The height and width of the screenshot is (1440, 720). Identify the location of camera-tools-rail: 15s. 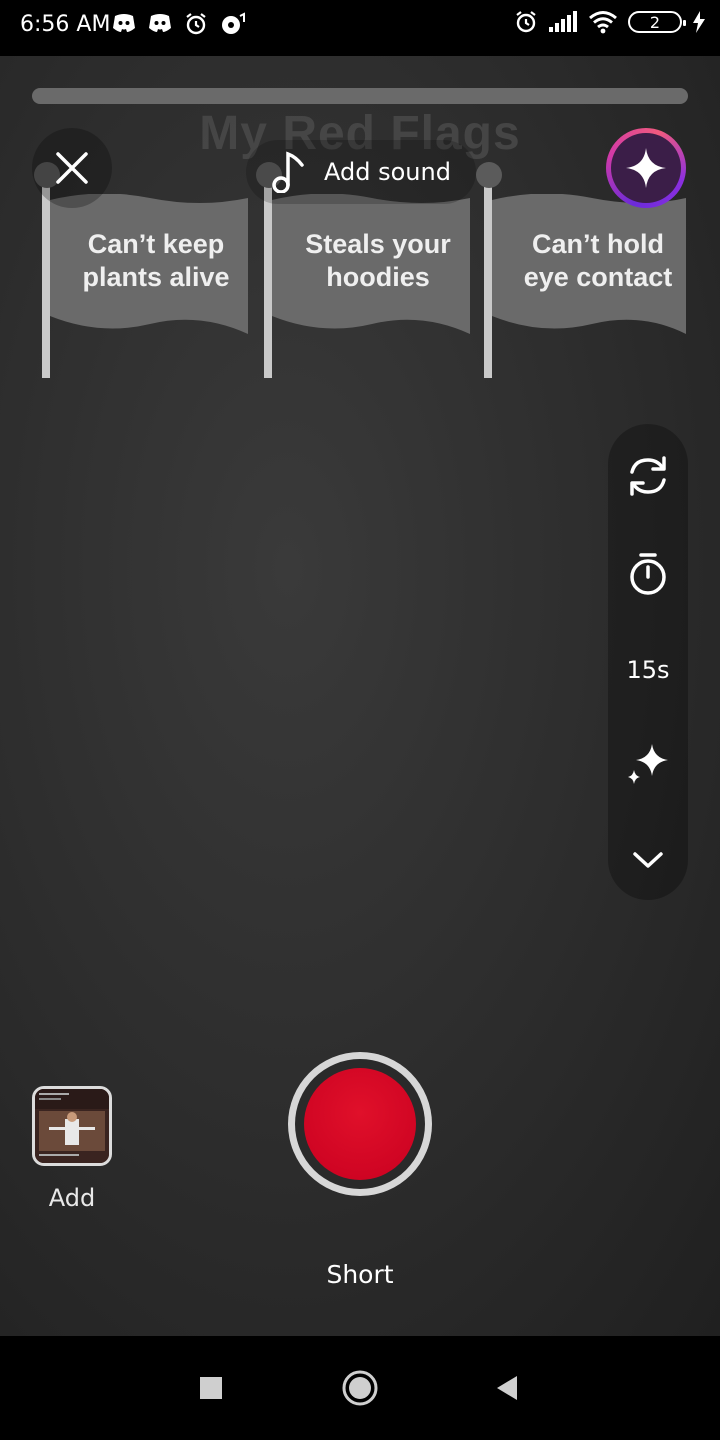
(648, 662).